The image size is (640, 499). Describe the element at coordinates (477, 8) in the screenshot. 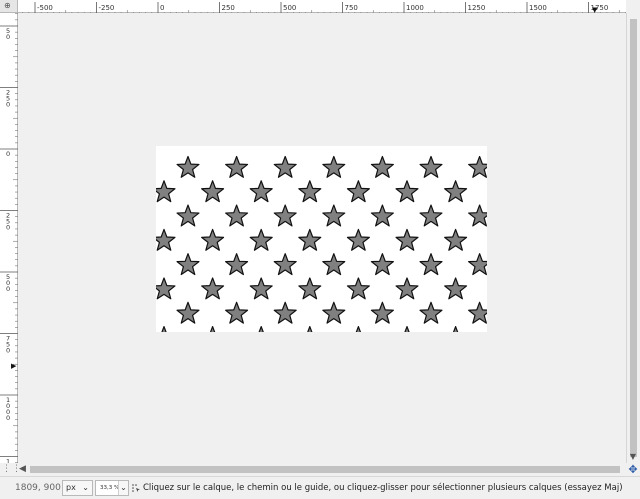

I see `ruler-label: 1250` at that location.